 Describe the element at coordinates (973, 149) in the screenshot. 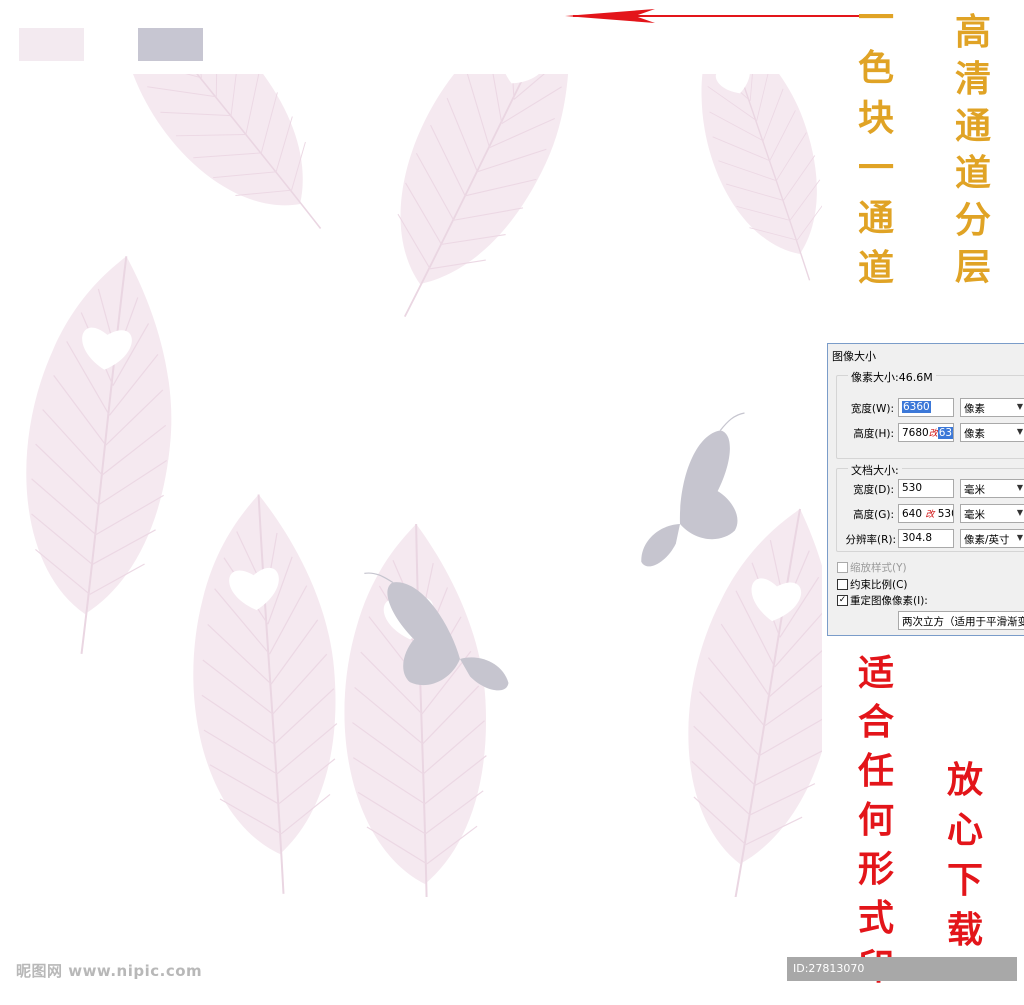

I see `gold-vertical-label-2: 高清通道分层` at that location.